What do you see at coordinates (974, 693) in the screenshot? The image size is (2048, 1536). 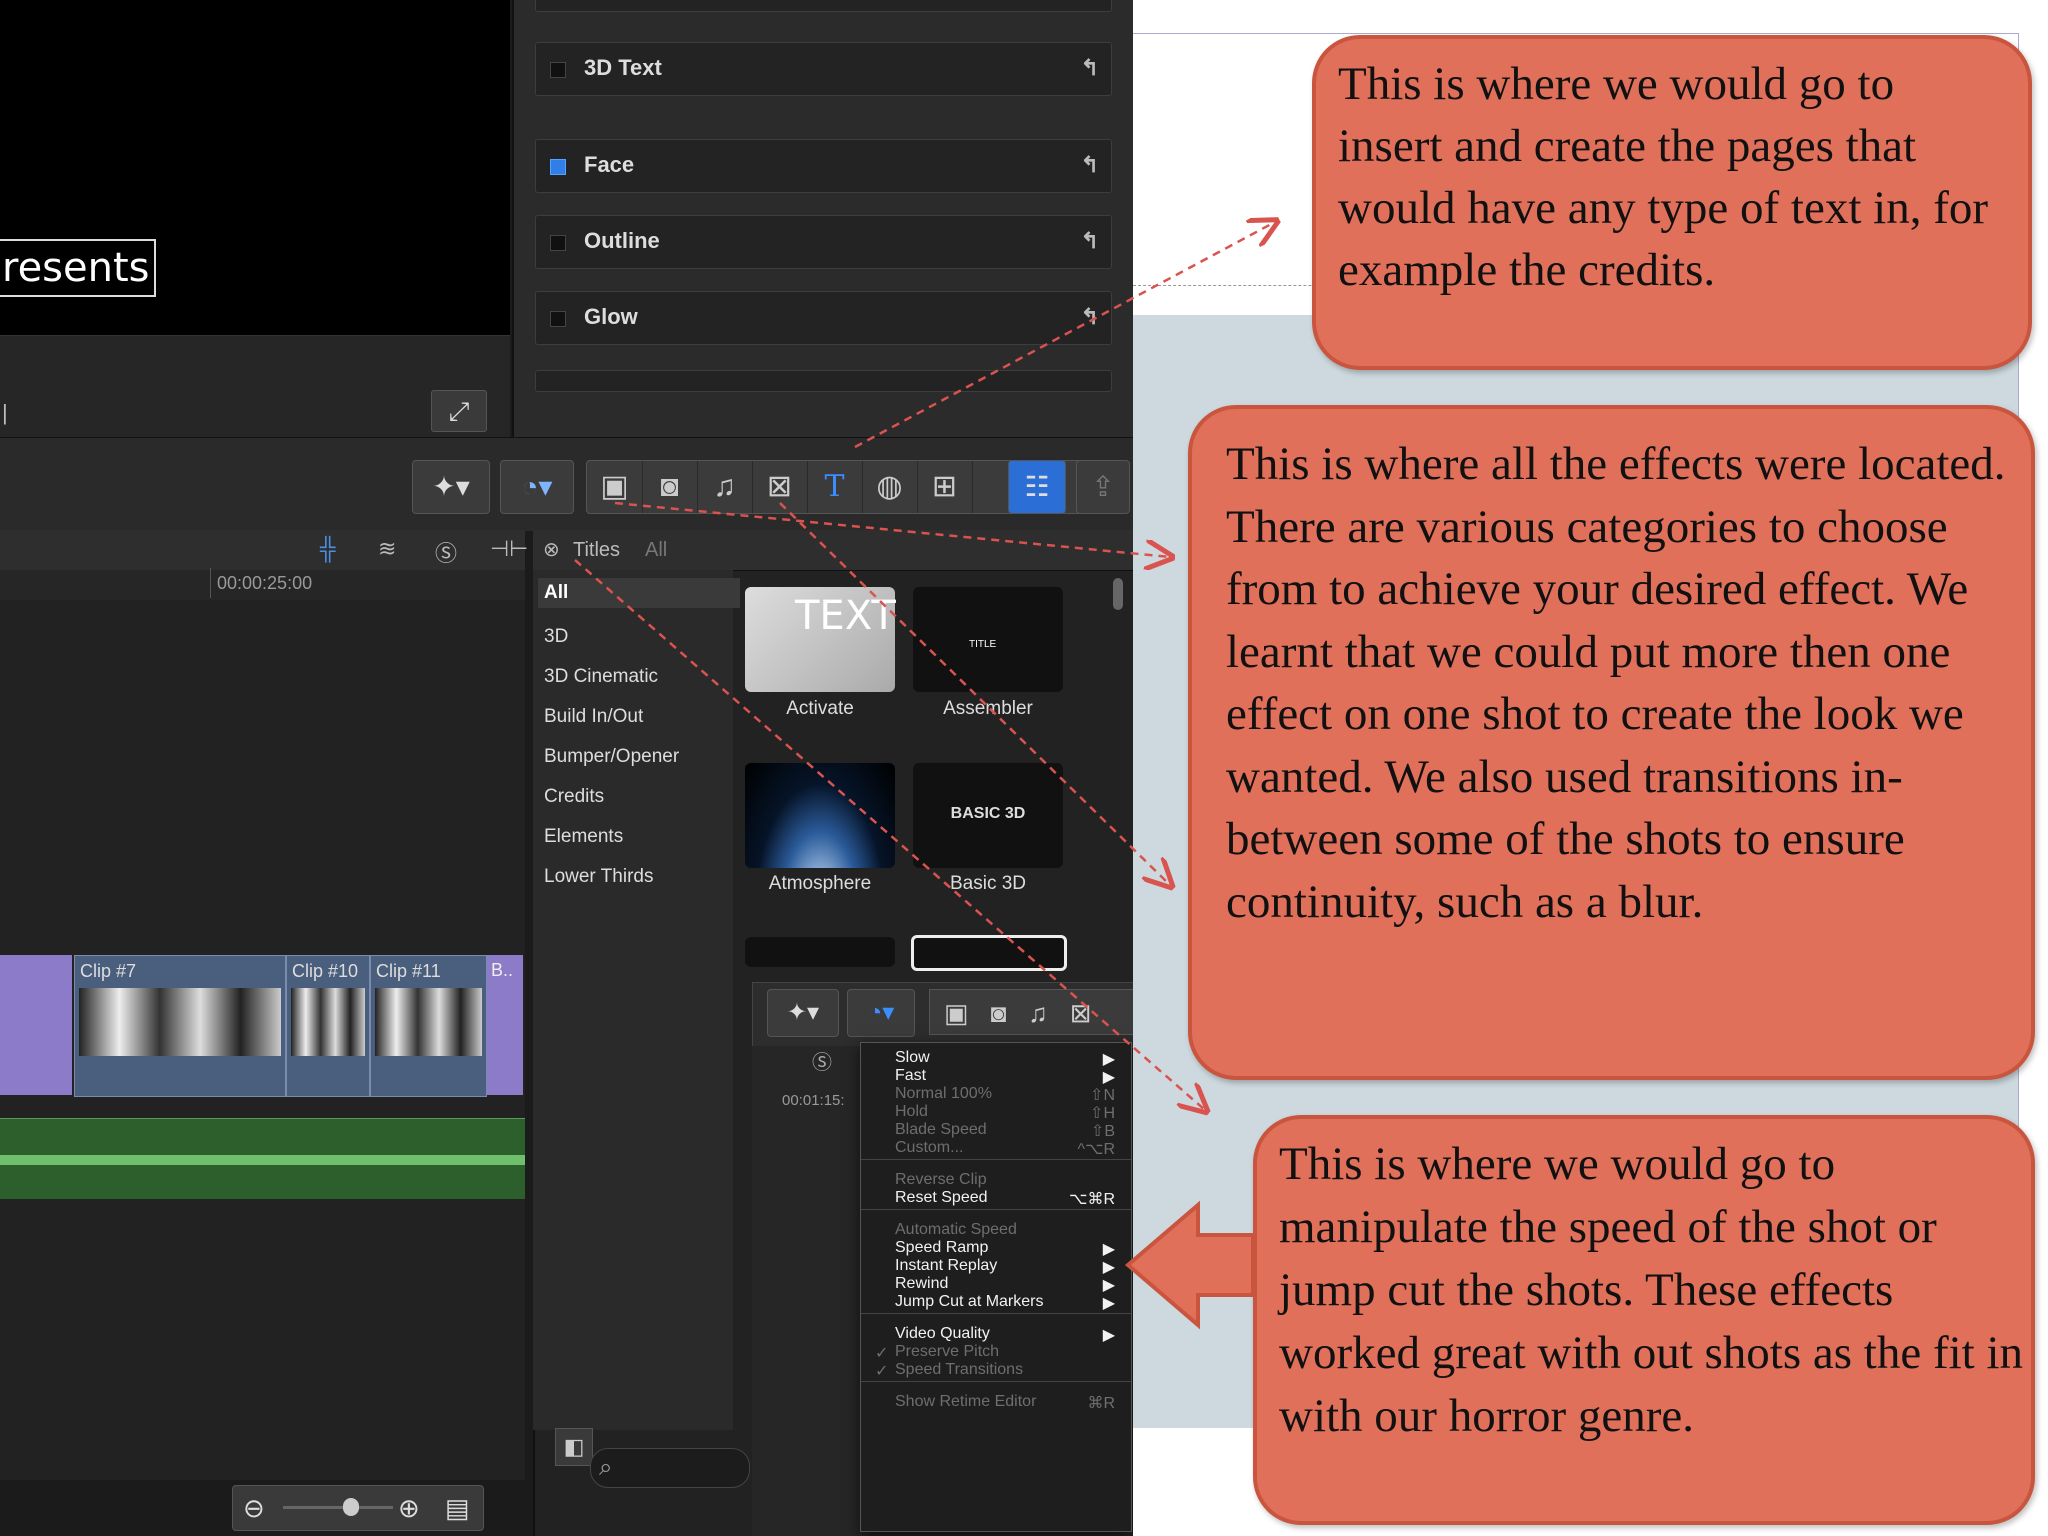 I see `pointer-line-transitions` at bounding box center [974, 693].